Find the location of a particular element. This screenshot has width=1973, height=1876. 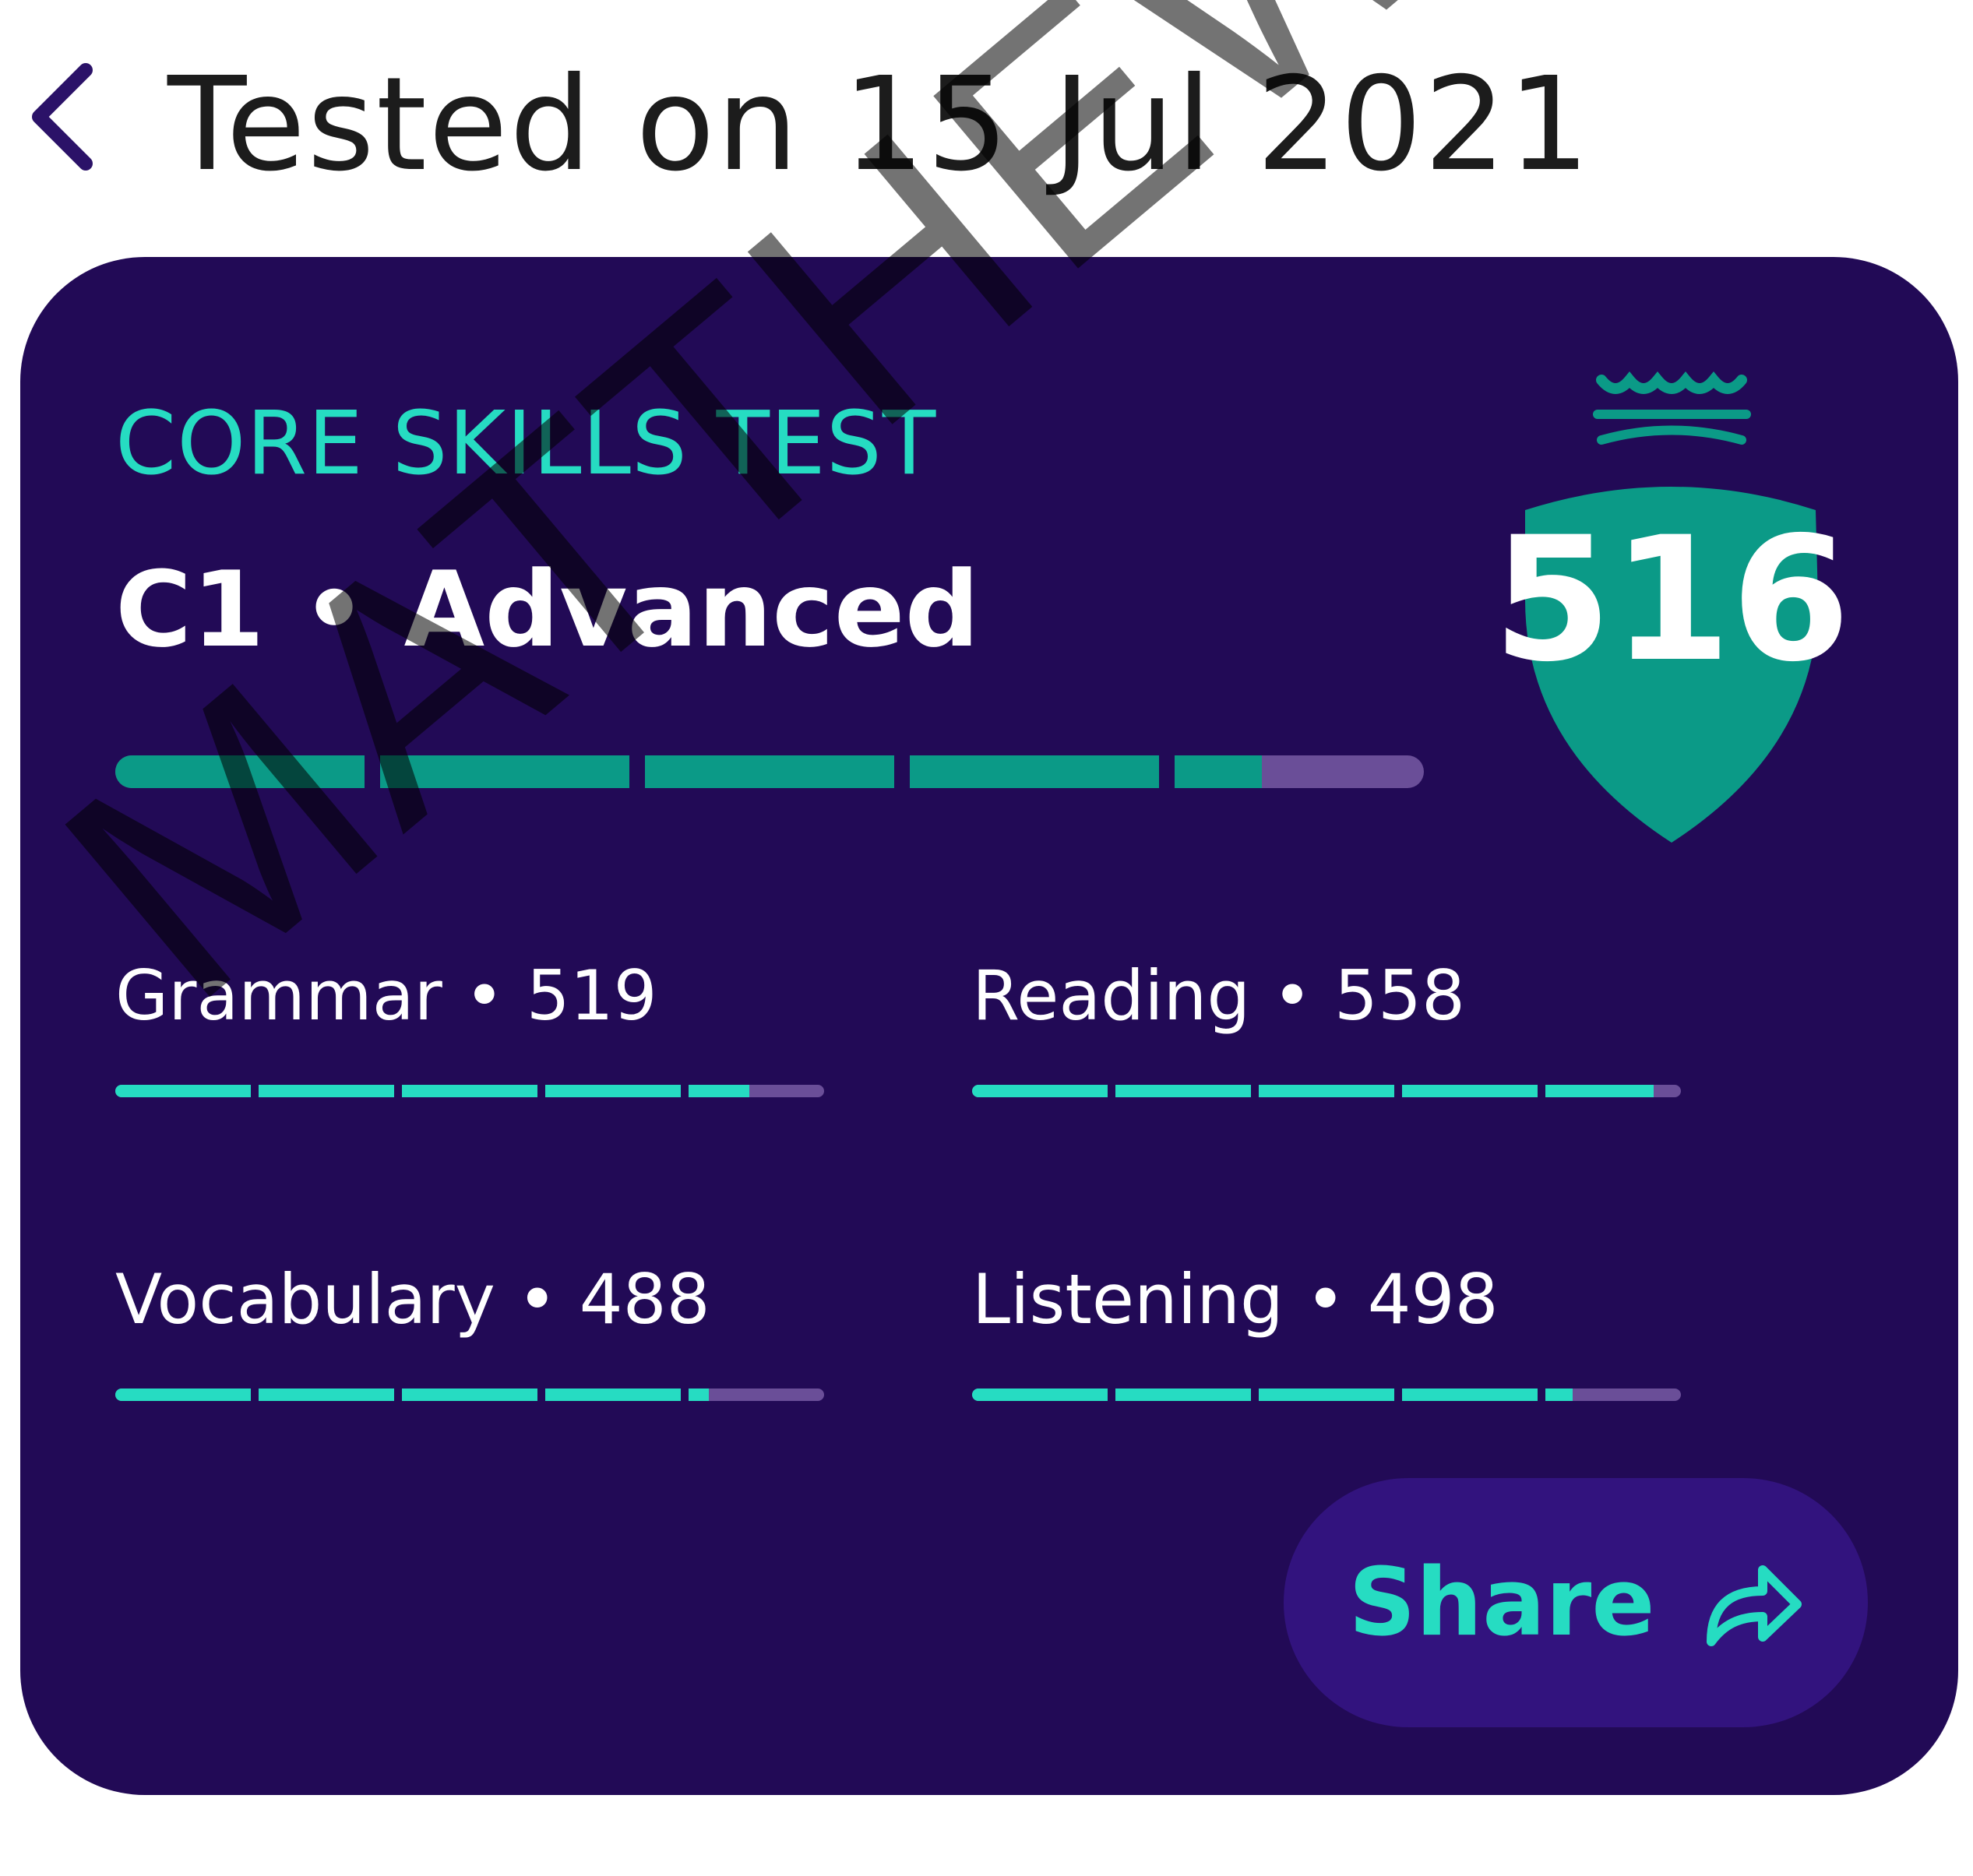

skill-label: Reading • 558 is located at coordinates (1219, 996).